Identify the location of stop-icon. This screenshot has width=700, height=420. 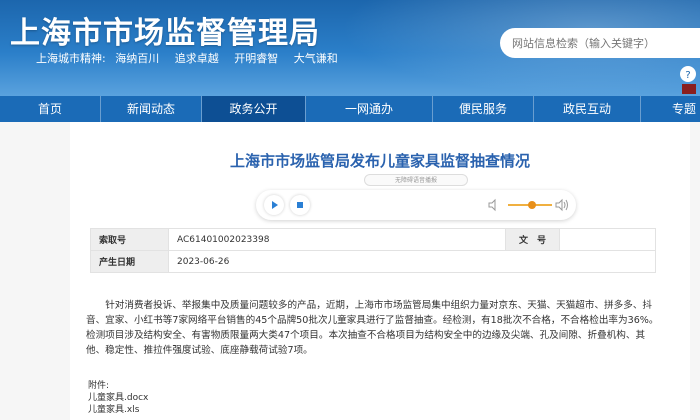
(300, 205).